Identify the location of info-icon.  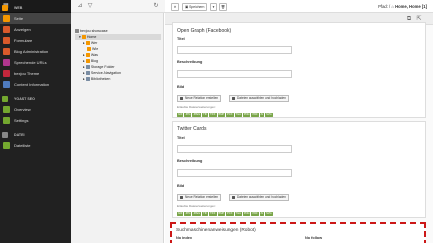
(6, 84).